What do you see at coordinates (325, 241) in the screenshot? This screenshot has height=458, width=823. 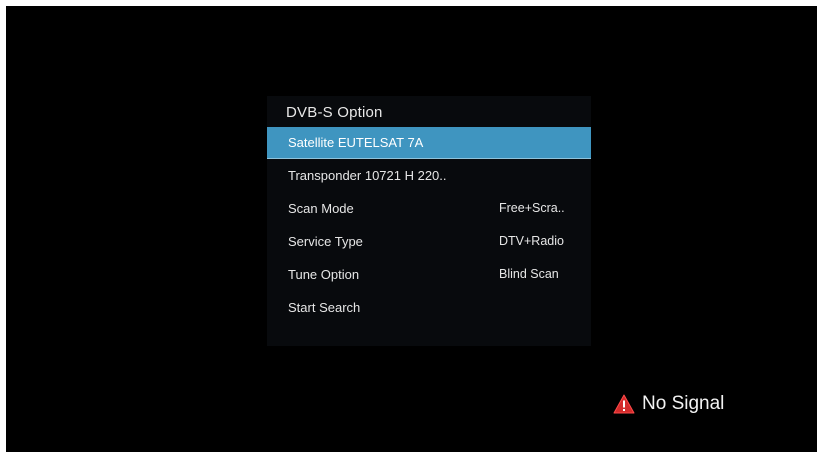 I see `menu-item-label: Service Type` at bounding box center [325, 241].